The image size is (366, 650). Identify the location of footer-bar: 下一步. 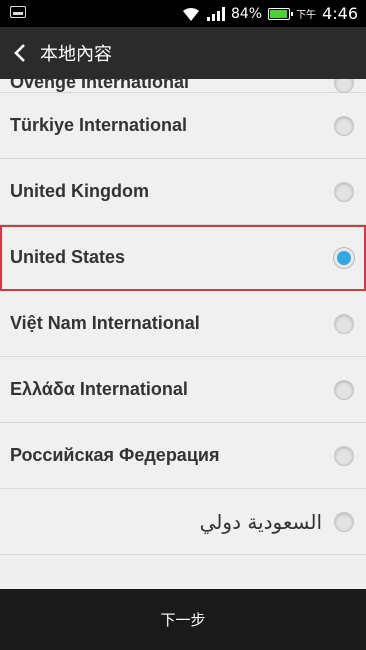
(183, 619).